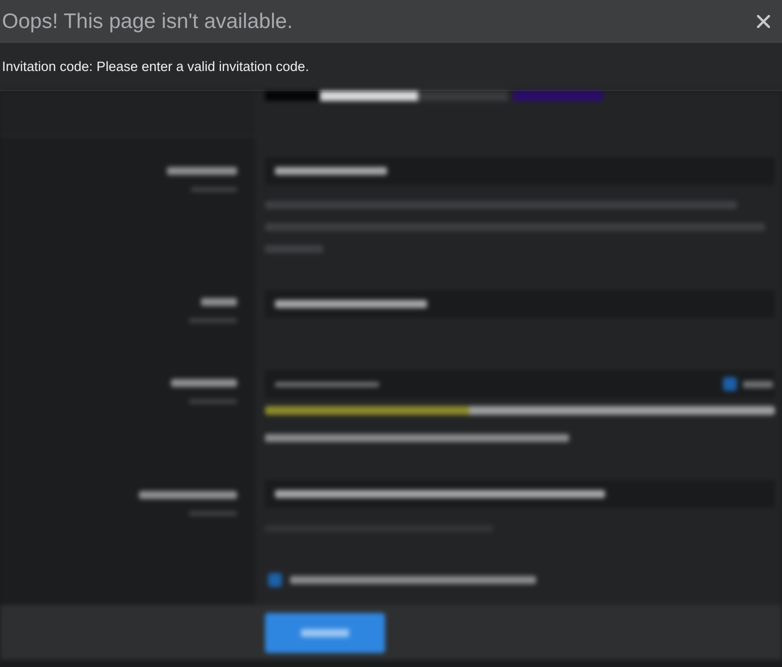 The image size is (782, 667). Describe the element at coordinates (155, 66) in the screenshot. I see `error-message: Invitation code: Please enter a valid invitation code.` at that location.